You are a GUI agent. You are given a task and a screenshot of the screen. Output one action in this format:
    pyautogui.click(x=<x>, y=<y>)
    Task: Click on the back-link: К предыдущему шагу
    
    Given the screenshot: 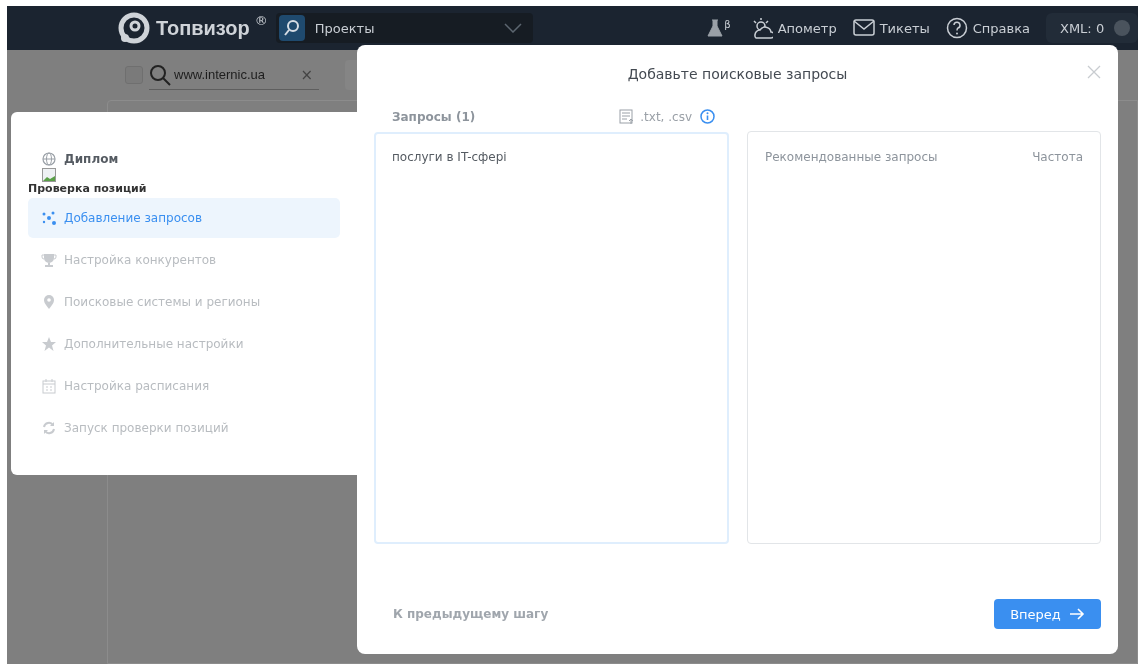 What is the action you would take?
    pyautogui.click(x=471, y=614)
    